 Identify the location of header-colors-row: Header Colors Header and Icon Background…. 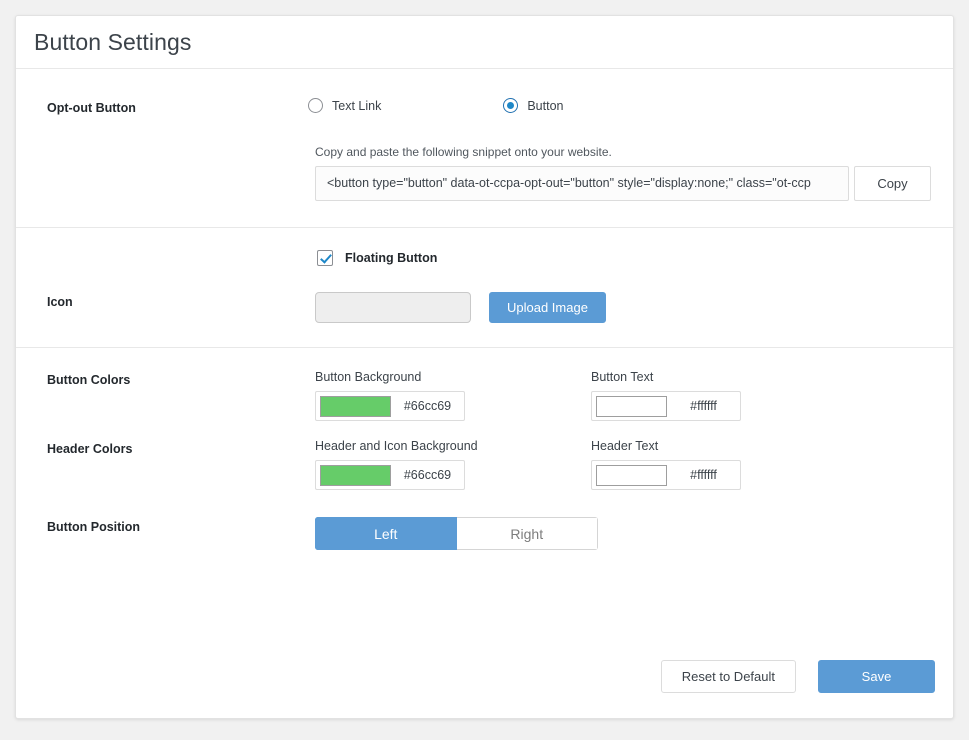
(484, 464).